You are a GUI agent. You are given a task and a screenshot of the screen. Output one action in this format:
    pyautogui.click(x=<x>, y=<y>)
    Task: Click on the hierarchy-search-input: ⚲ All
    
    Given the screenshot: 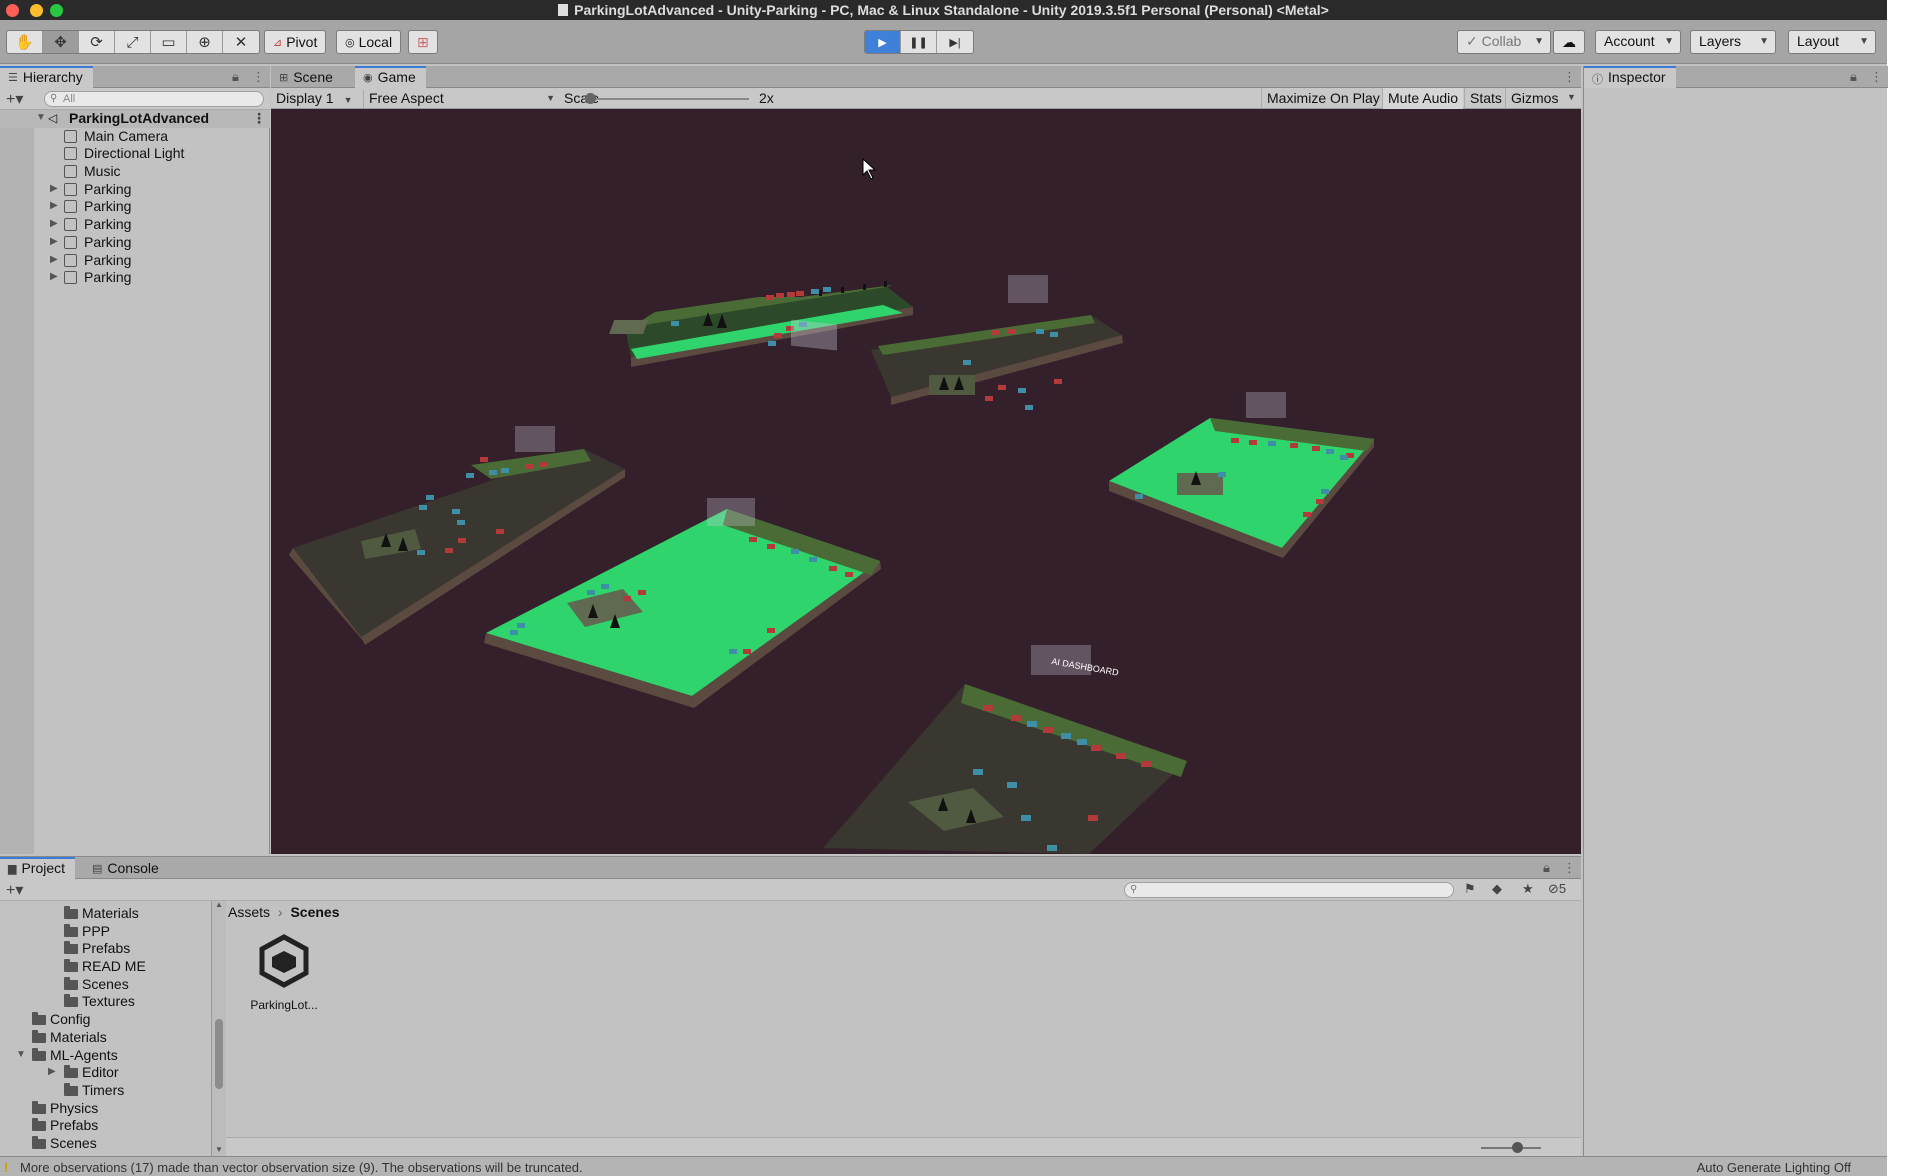 What is the action you would take?
    pyautogui.click(x=154, y=99)
    